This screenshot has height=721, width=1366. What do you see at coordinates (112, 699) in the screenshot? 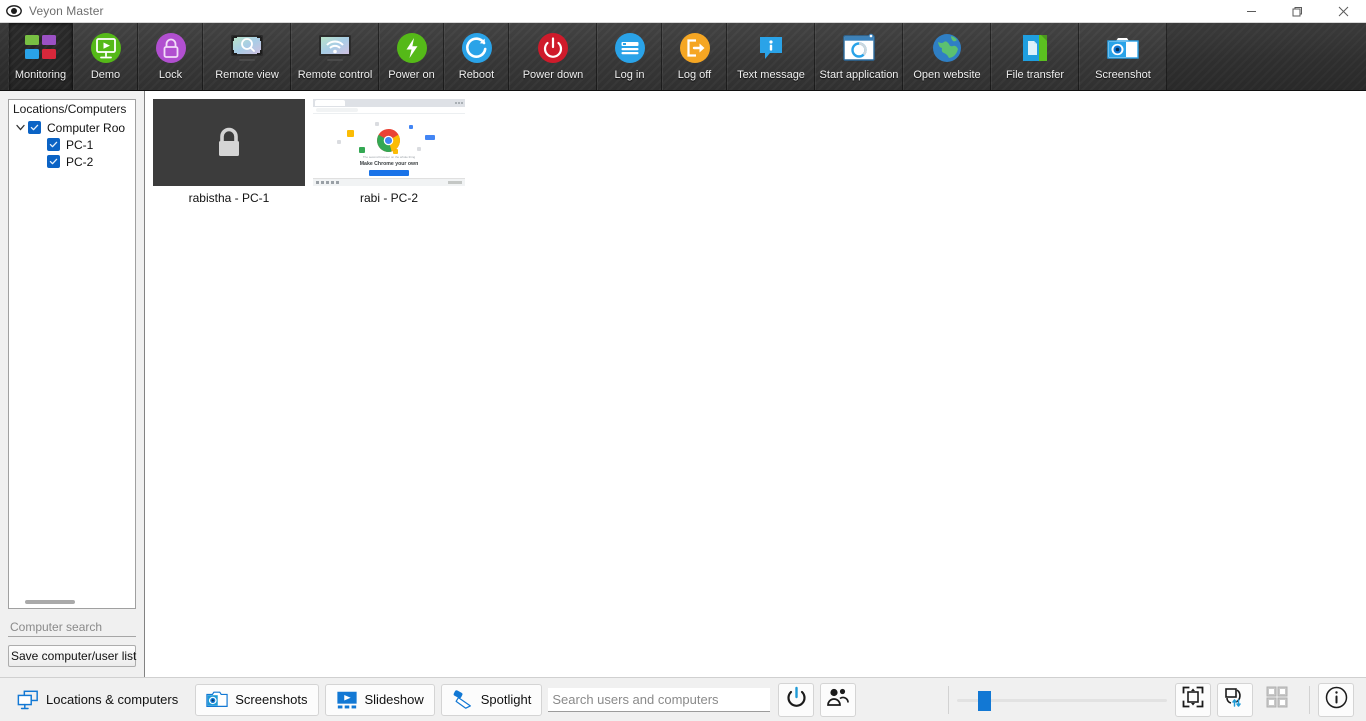
I see `status-button-label: Locations & computers` at bounding box center [112, 699].